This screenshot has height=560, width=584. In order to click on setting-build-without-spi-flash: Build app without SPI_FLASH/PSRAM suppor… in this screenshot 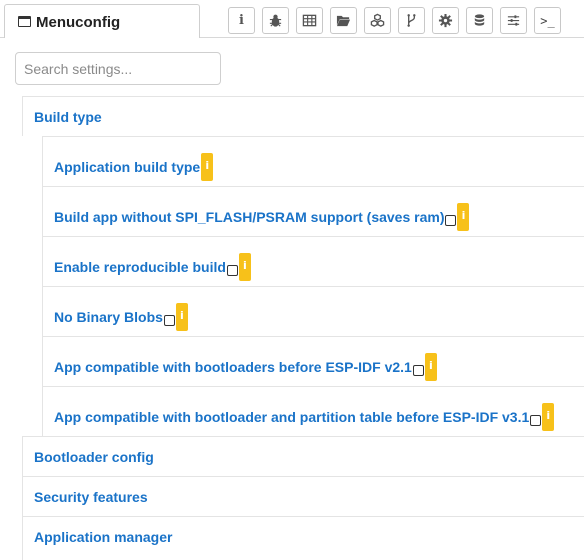, I will do `click(313, 211)`.